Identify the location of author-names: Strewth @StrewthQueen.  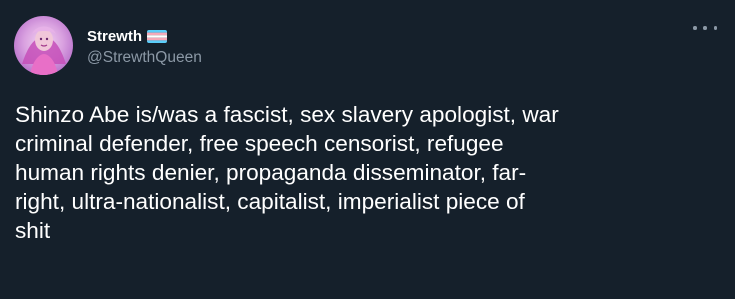
(144, 41).